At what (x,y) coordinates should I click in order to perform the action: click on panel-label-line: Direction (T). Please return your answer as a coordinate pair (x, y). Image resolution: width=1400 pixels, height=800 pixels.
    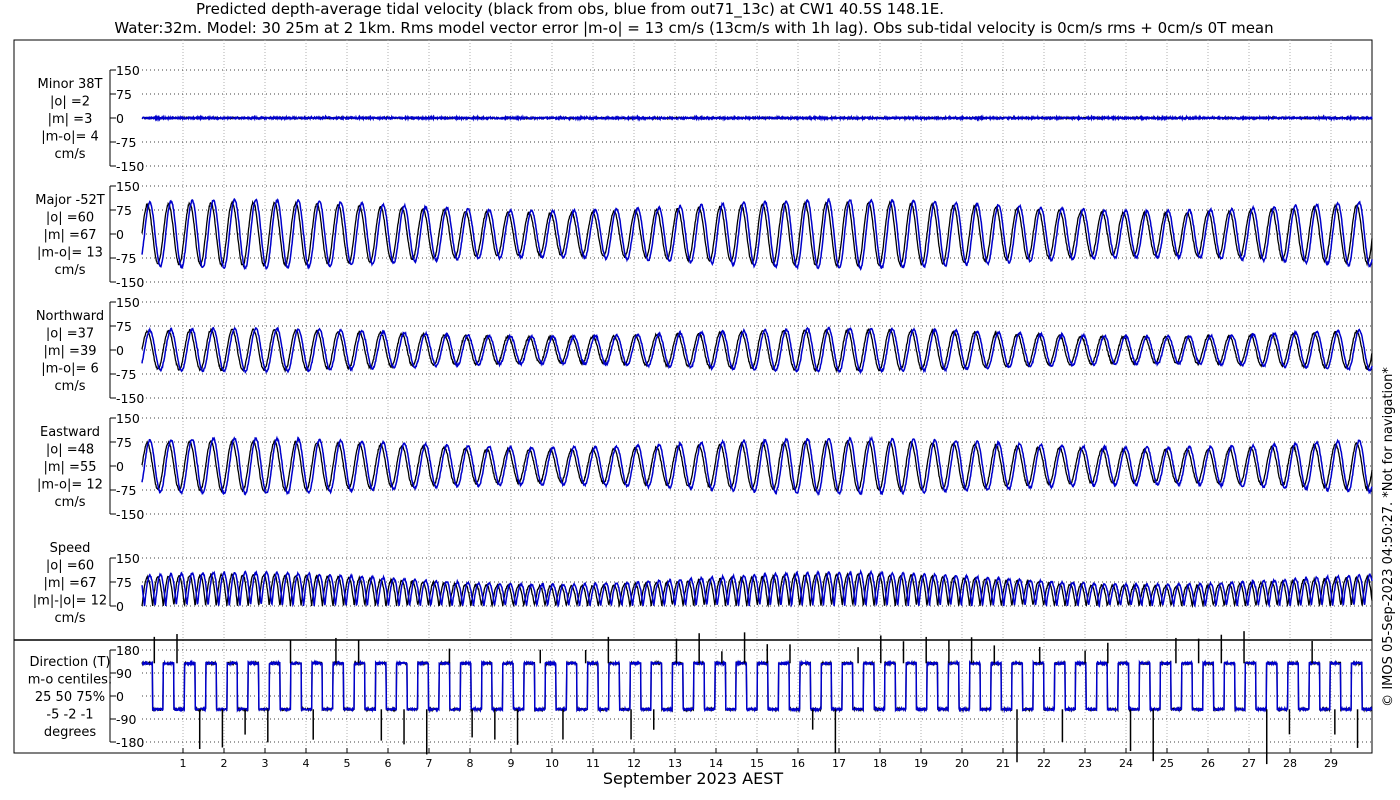
    Looking at the image, I should click on (70, 662).